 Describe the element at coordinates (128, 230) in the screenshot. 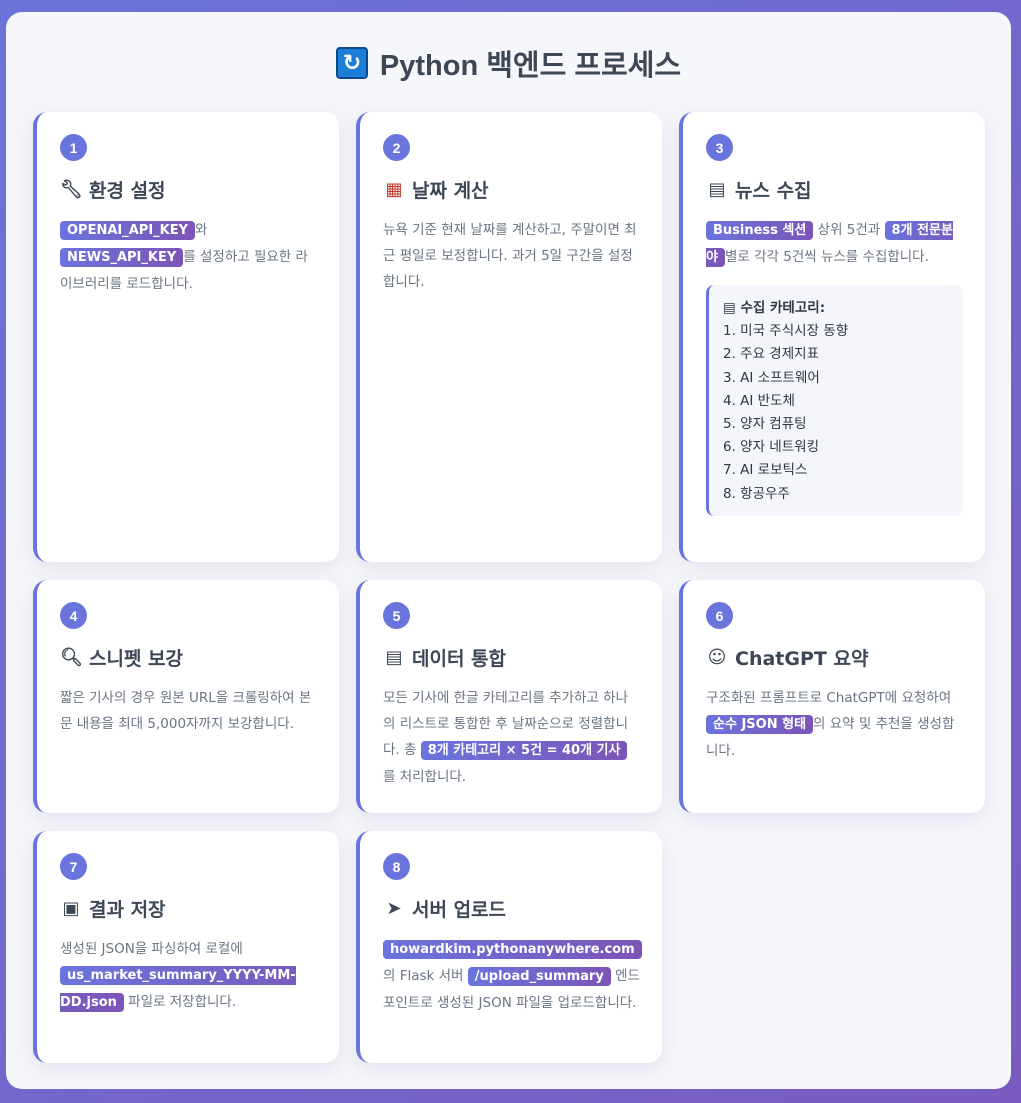

I see `highlight-tag: OPENAI_API_KEY` at that location.